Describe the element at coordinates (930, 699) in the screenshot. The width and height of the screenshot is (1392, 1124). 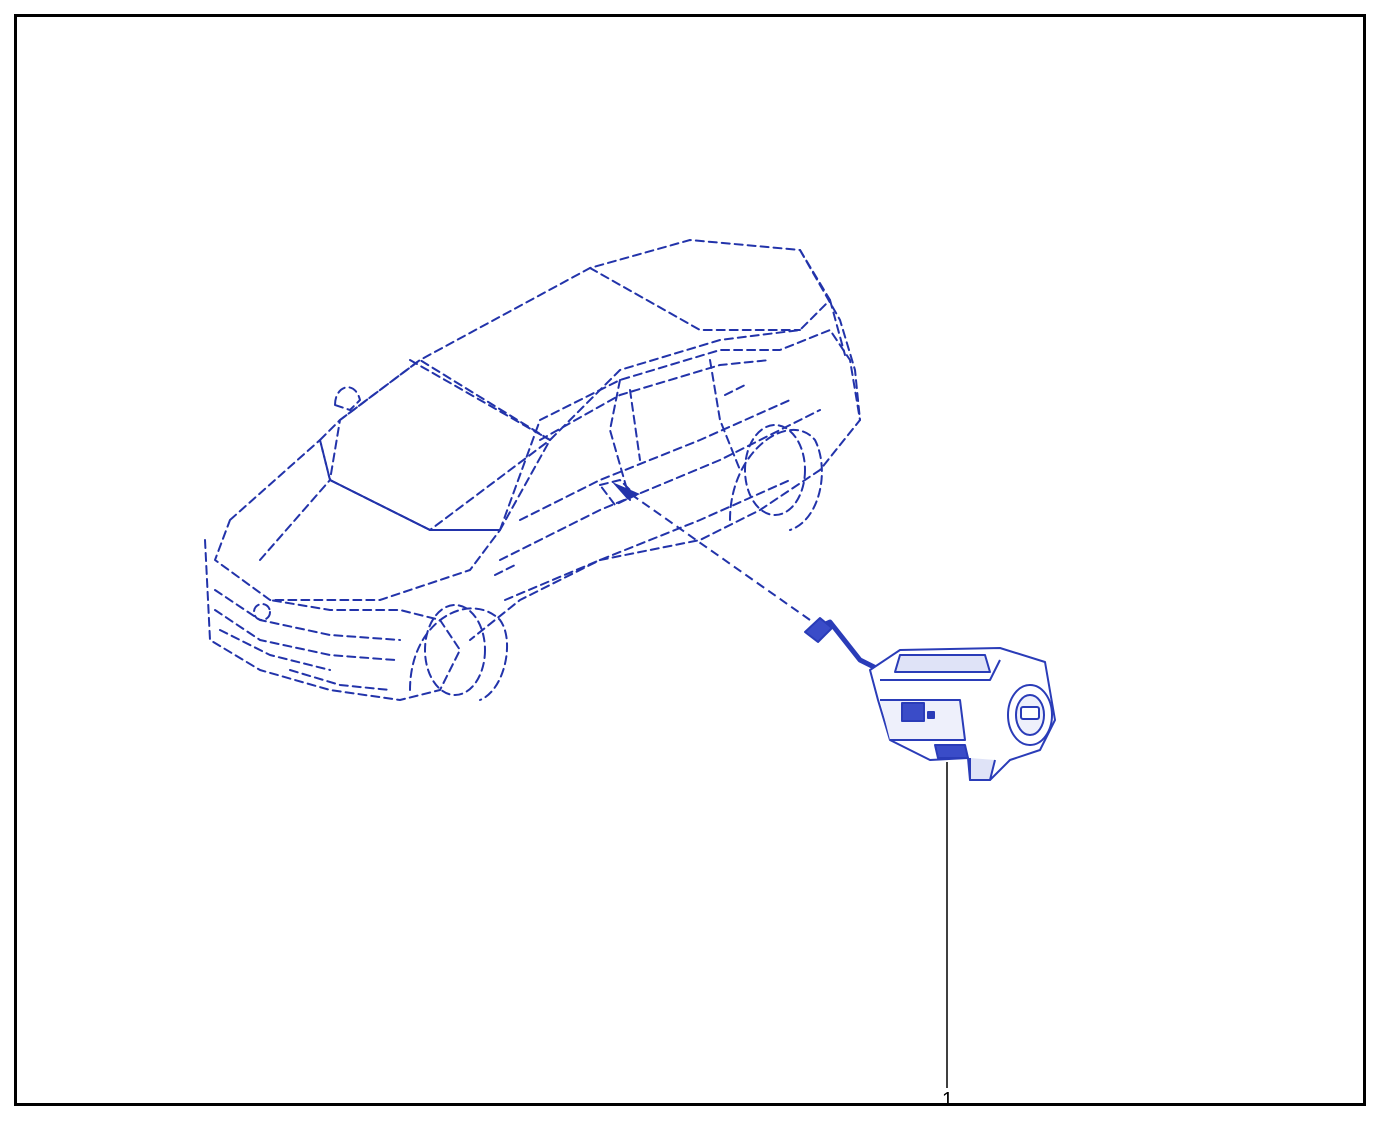
I see `ignition-switch-module-icon` at that location.